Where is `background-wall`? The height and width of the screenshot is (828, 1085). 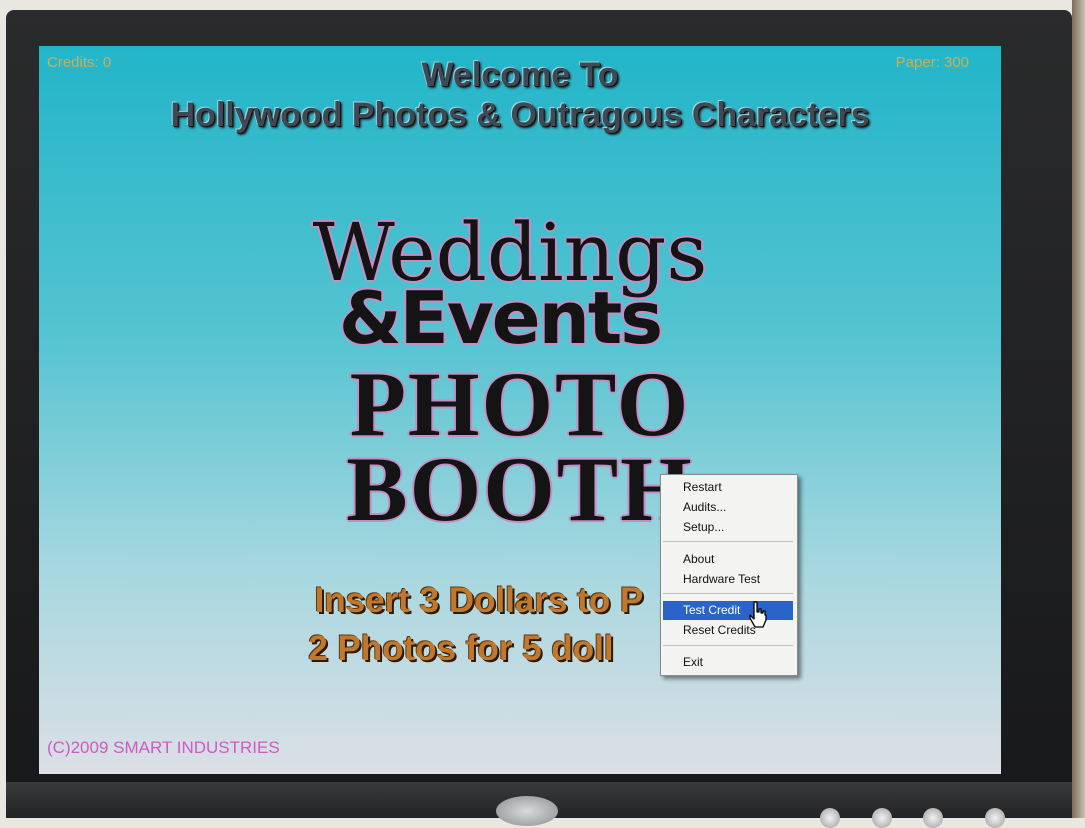 background-wall is located at coordinates (1078, 409).